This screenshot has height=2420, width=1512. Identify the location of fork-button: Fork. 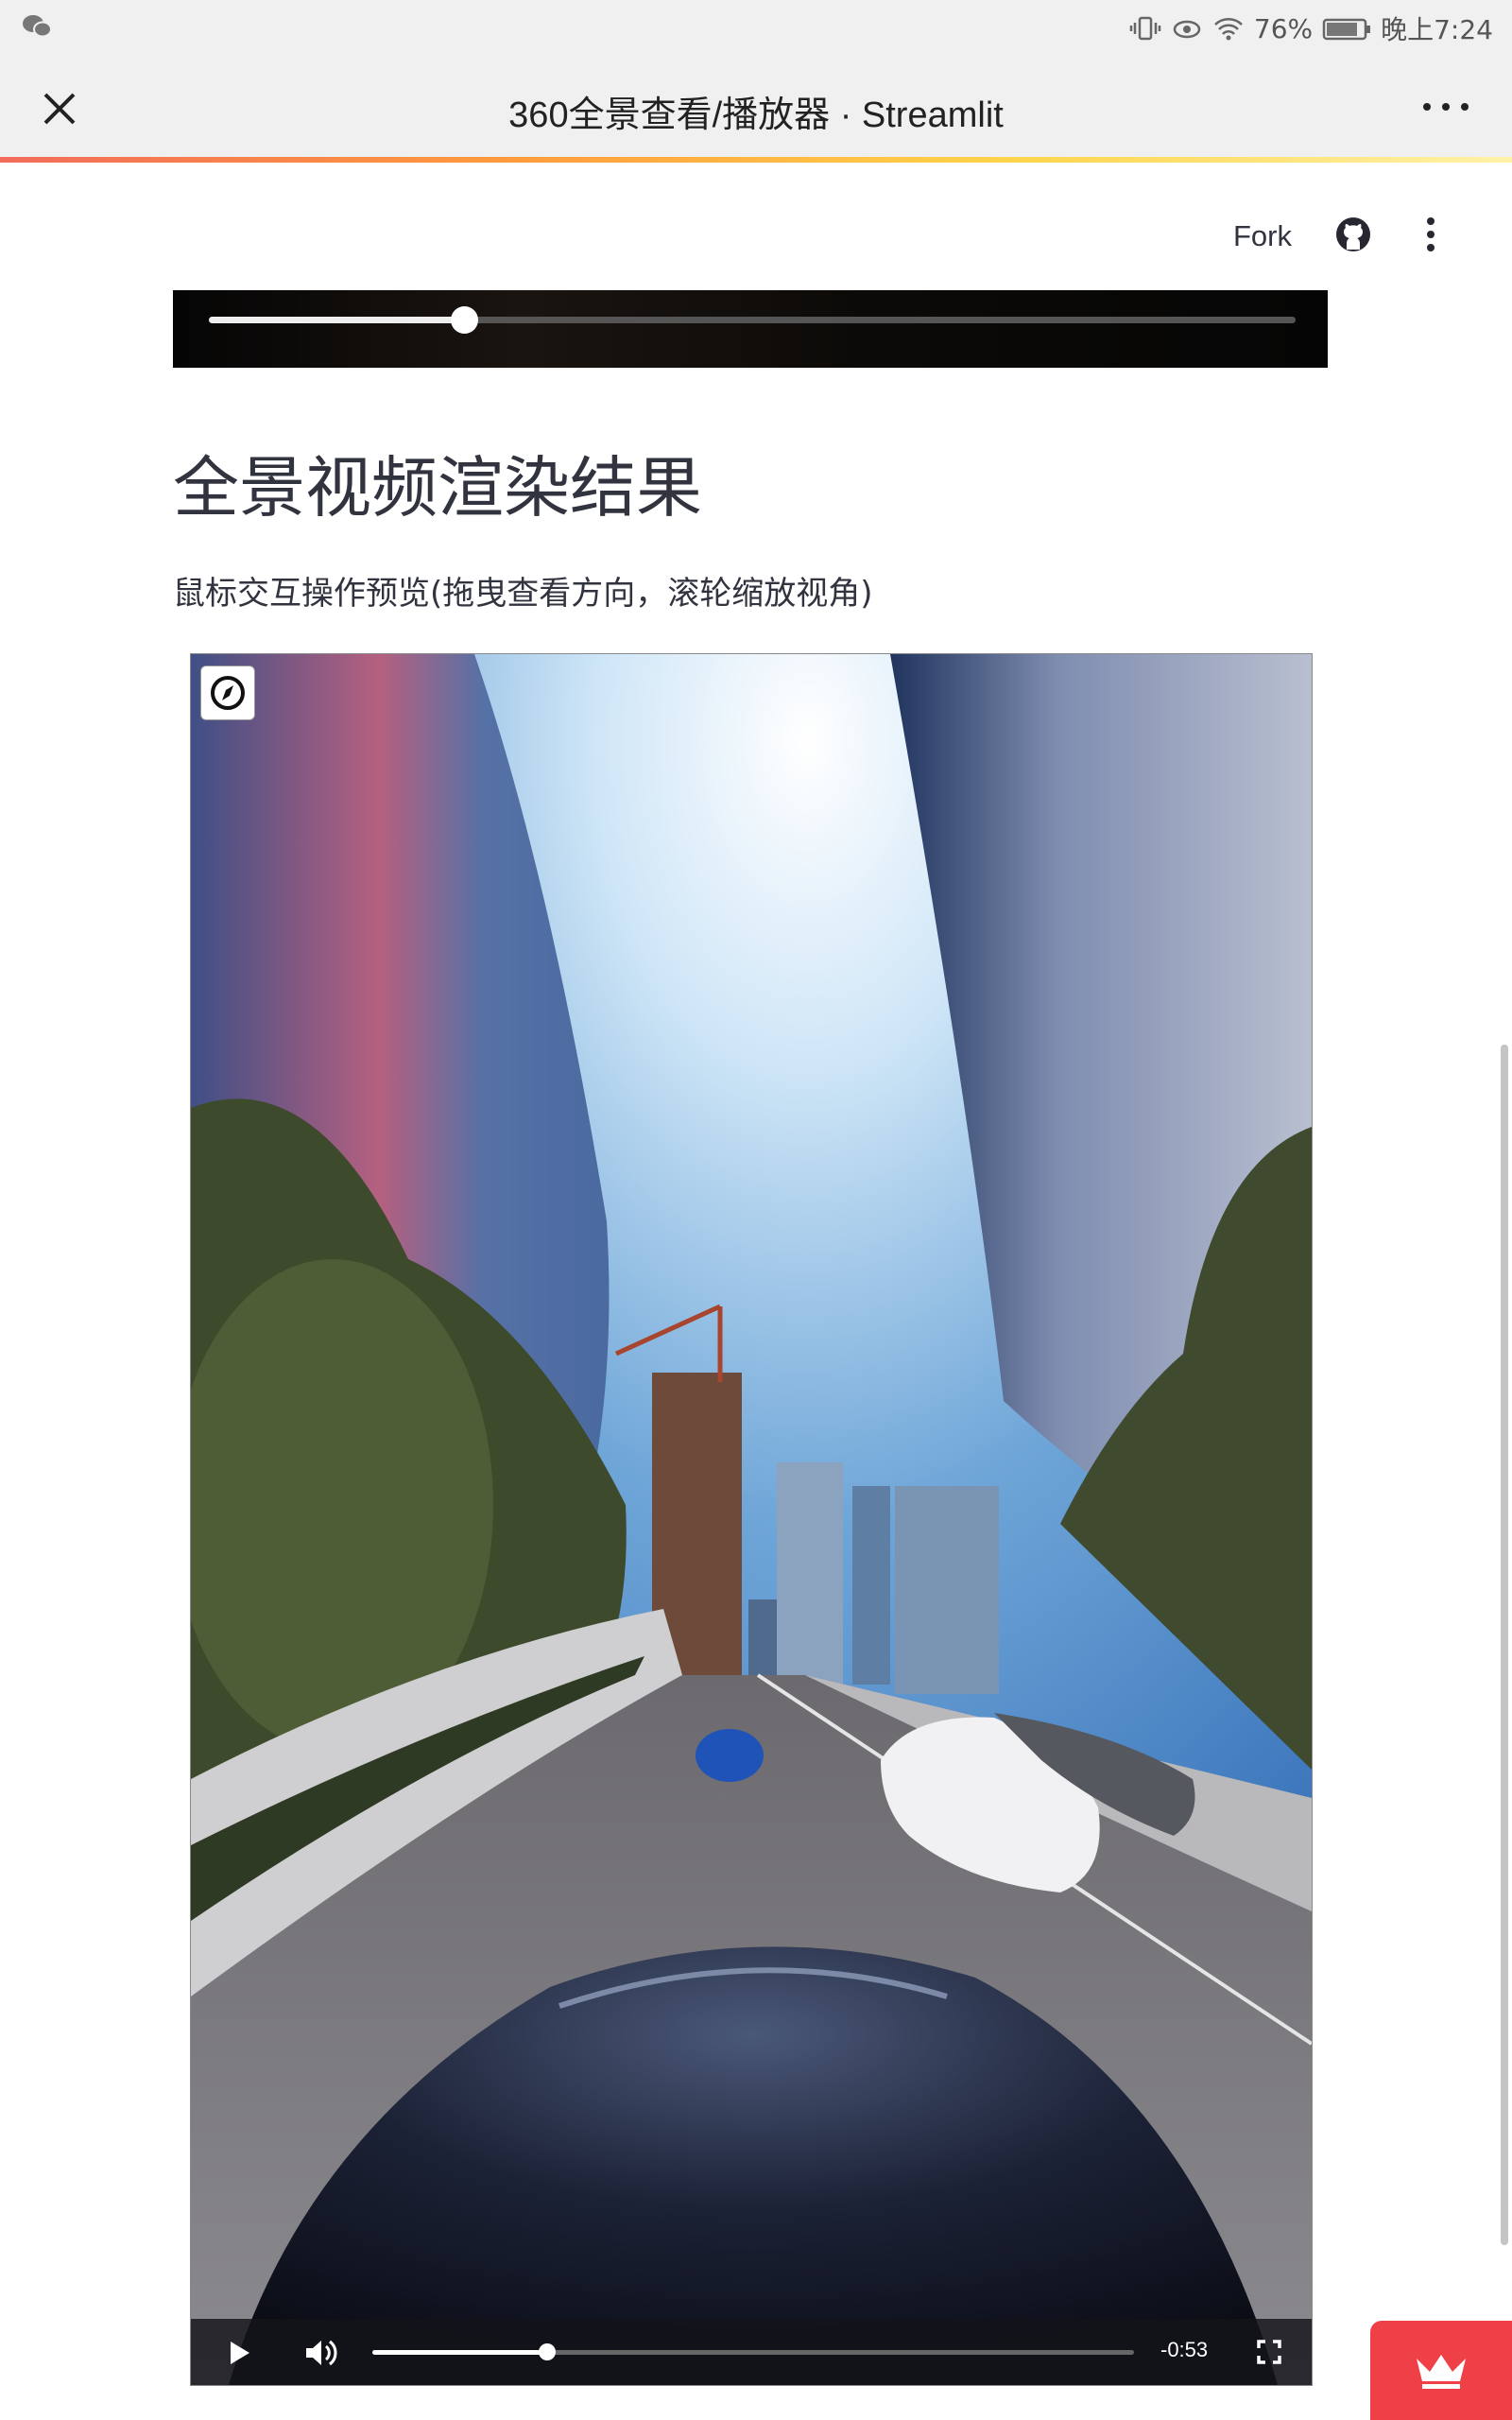
(1262, 236).